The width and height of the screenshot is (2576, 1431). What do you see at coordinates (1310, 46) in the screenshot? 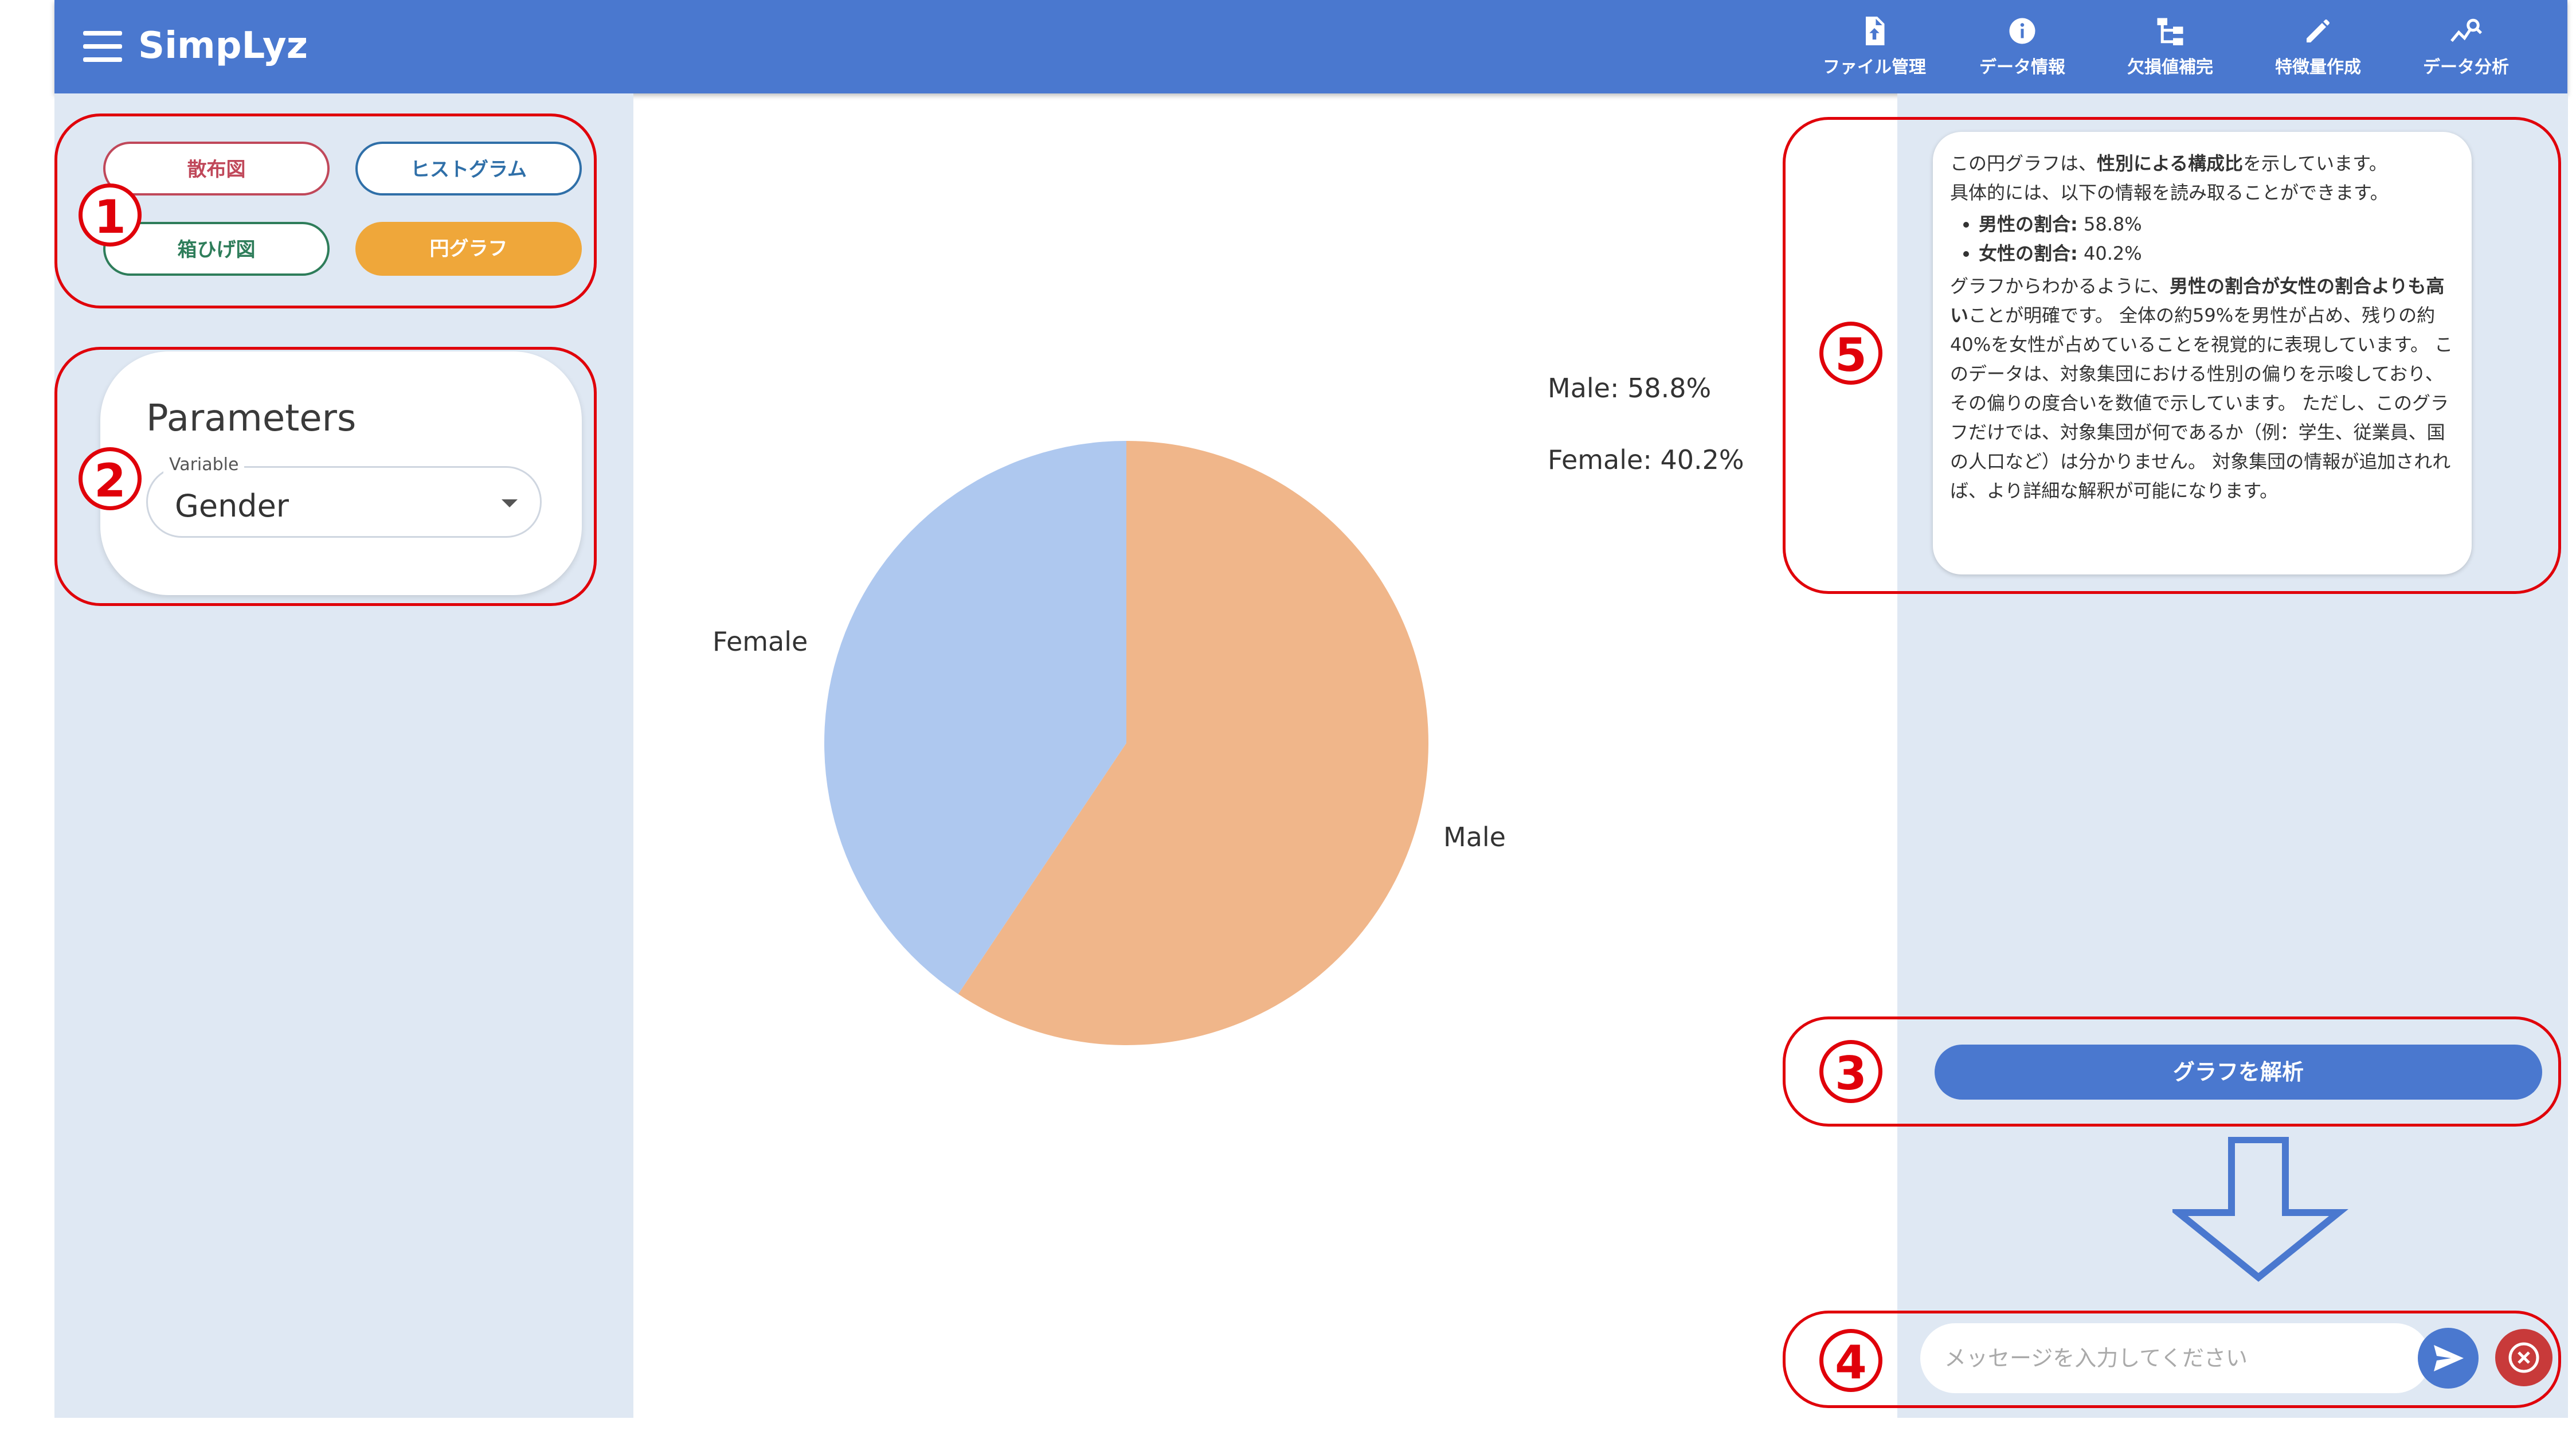
I see `app-bar: SimpLyz ファイル管理 データ情報 欠損値補完 特徴量作成 データ分析` at bounding box center [1310, 46].